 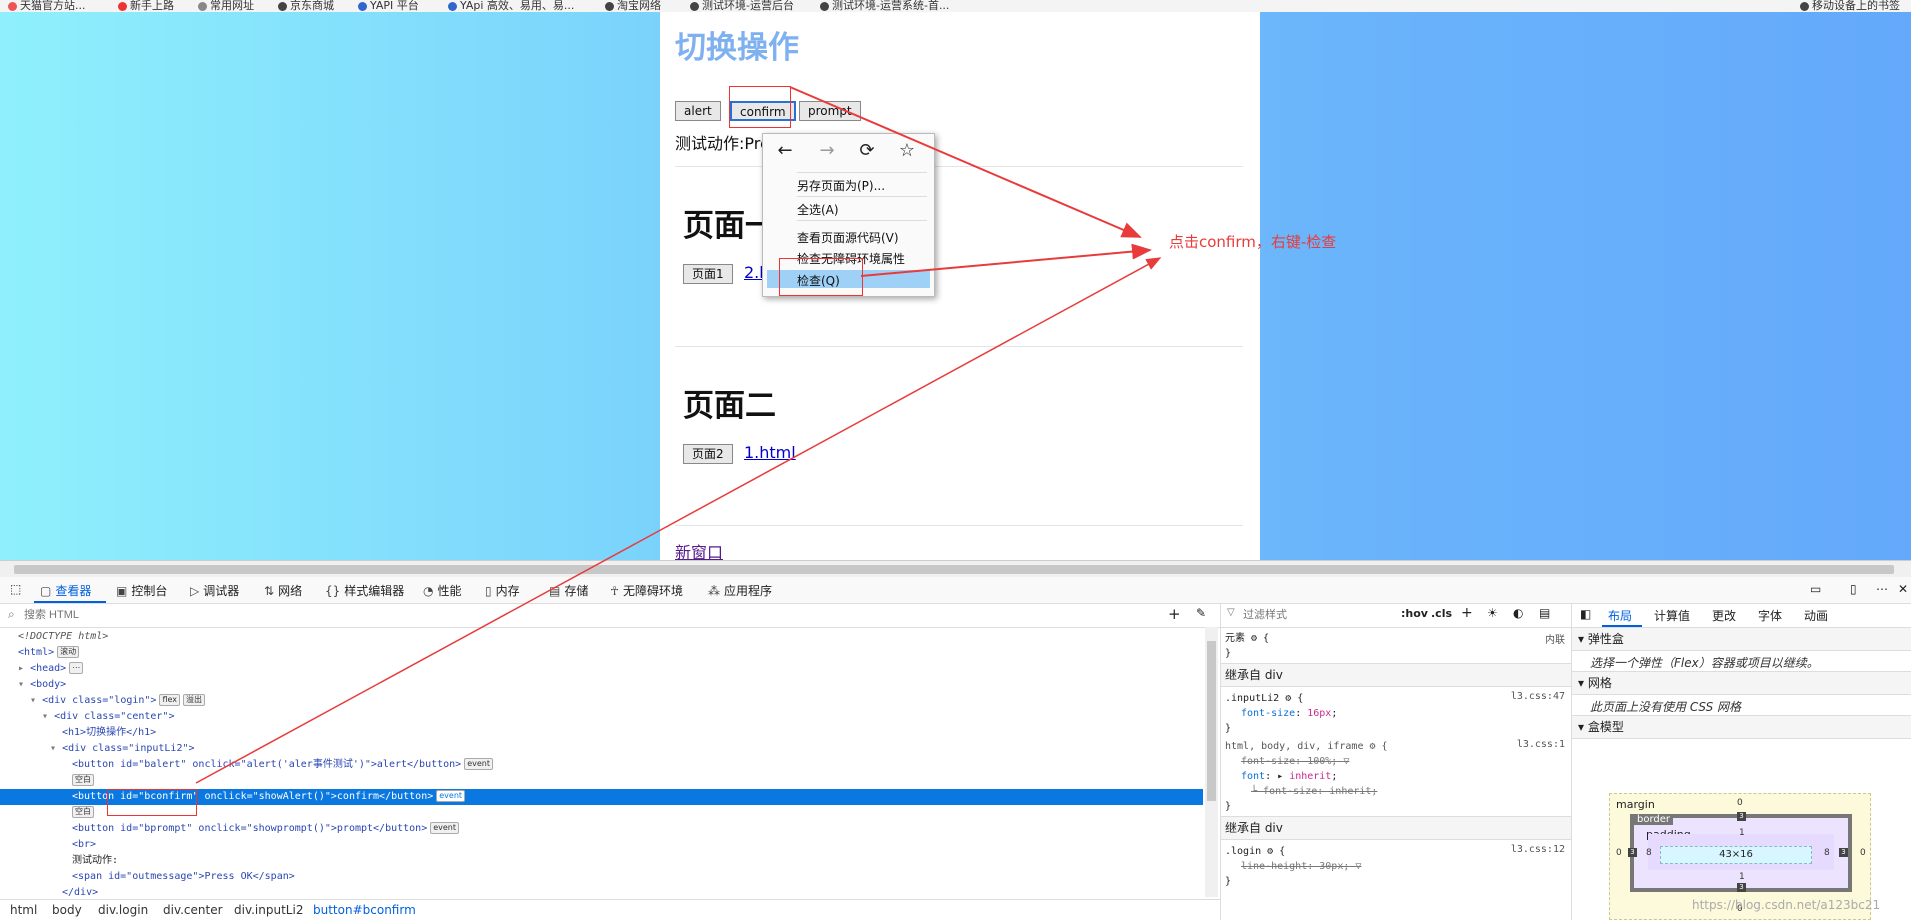 I want to click on rule-source: l3.css:12, so click(x=1538, y=849).